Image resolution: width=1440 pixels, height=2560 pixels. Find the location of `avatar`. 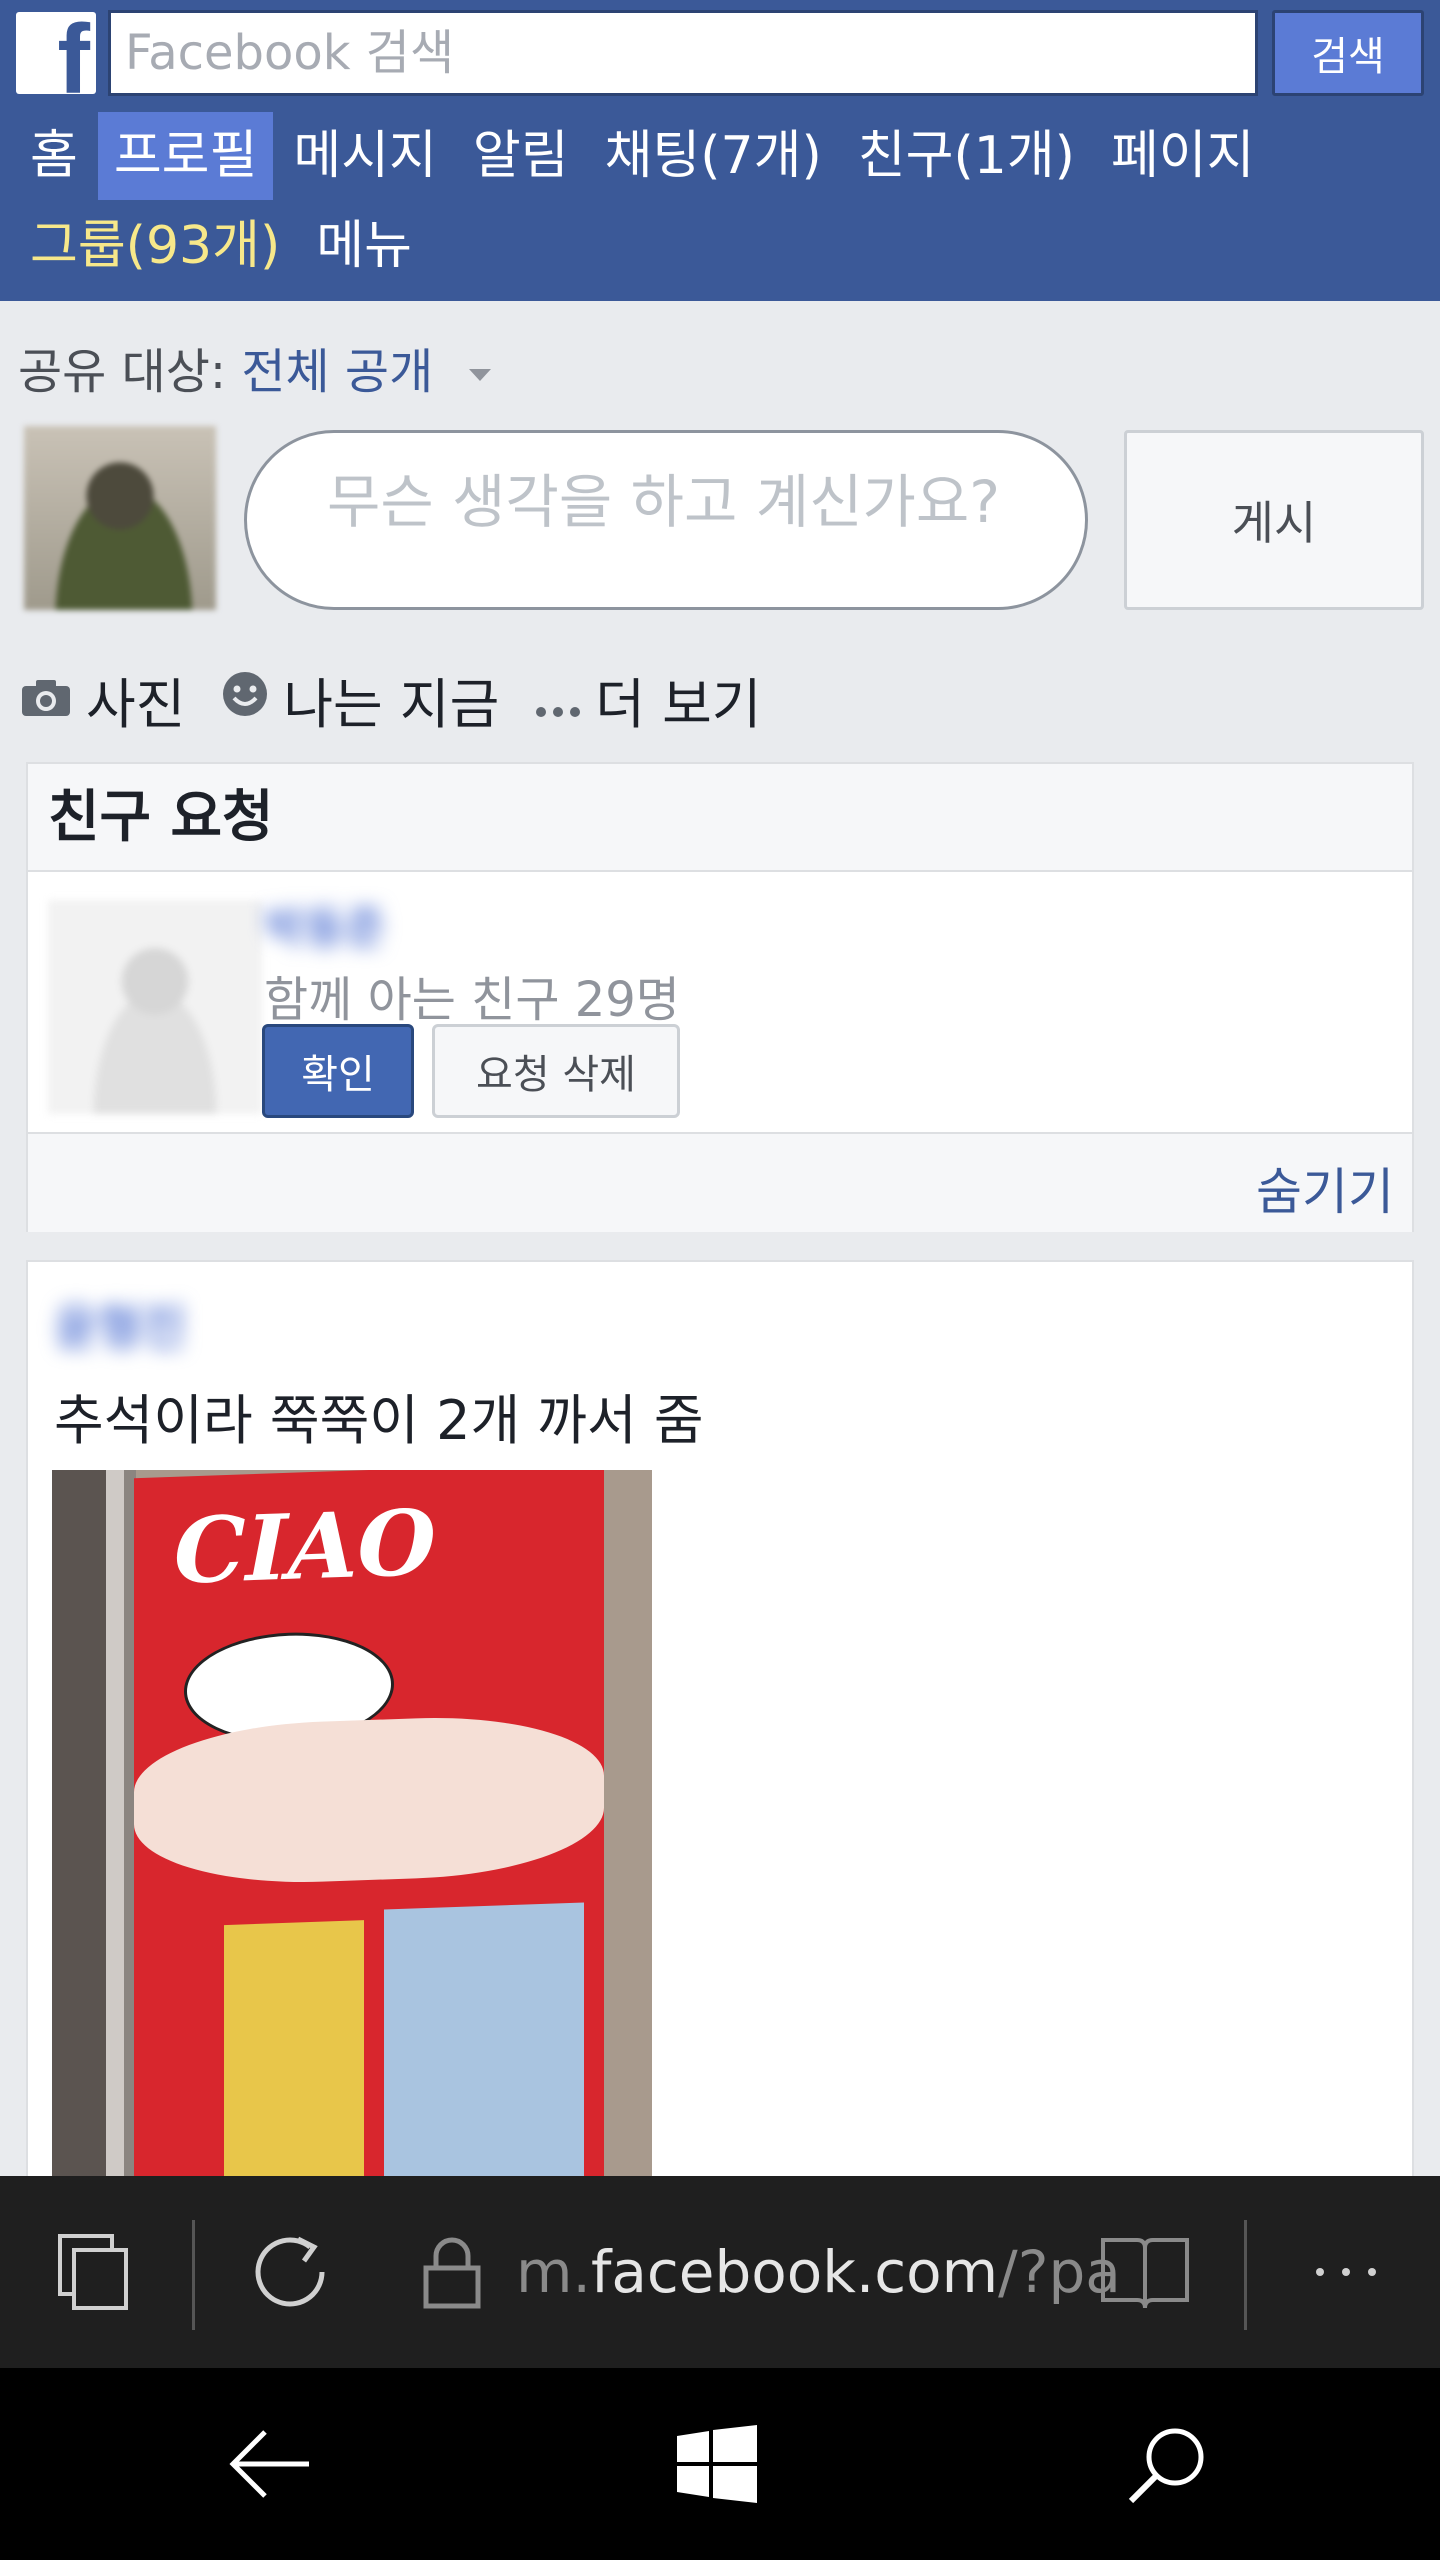

avatar is located at coordinates (120, 518).